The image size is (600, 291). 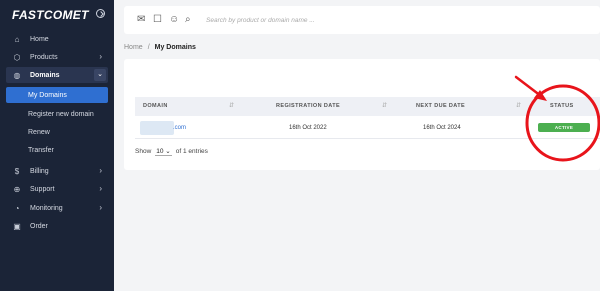 What do you see at coordinates (367, 128) in the screenshot?
I see `table-row: .com 16th Oct 2022 16th Oct 2024 ACTIVE` at bounding box center [367, 128].